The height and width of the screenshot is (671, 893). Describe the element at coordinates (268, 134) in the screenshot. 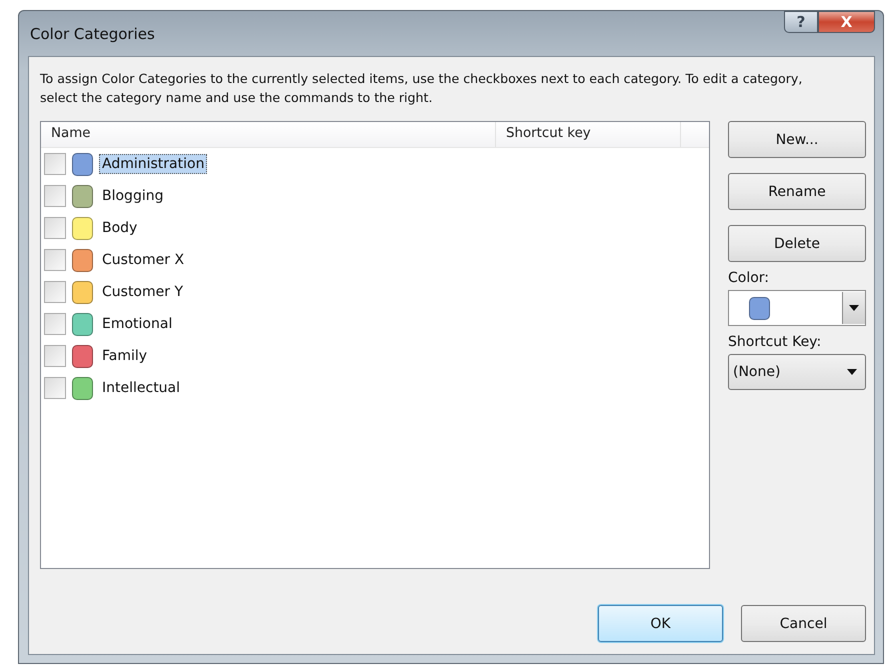

I see `column-header: Name` at that location.